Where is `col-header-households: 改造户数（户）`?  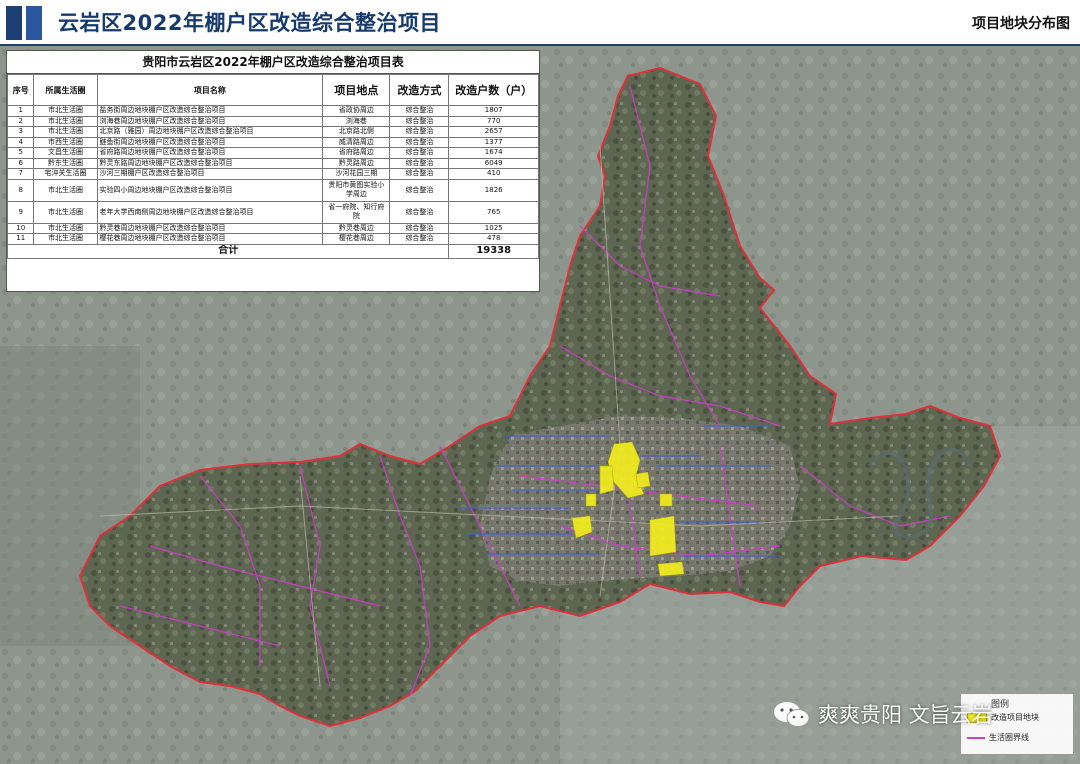
col-header-households: 改造户数（户） is located at coordinates (493, 90).